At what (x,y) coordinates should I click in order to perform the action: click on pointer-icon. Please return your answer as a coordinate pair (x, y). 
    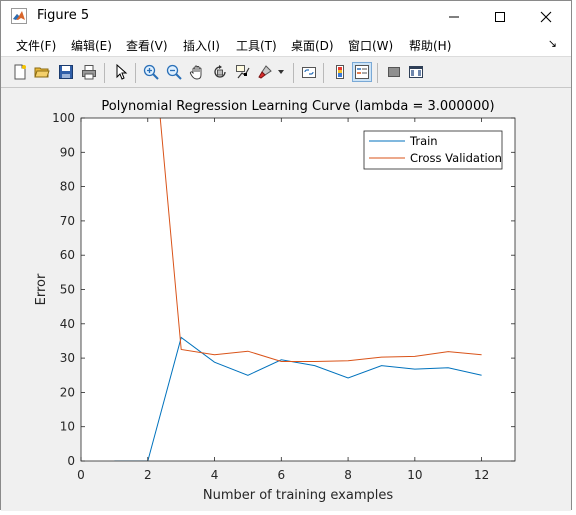
    Looking at the image, I should click on (121, 72).